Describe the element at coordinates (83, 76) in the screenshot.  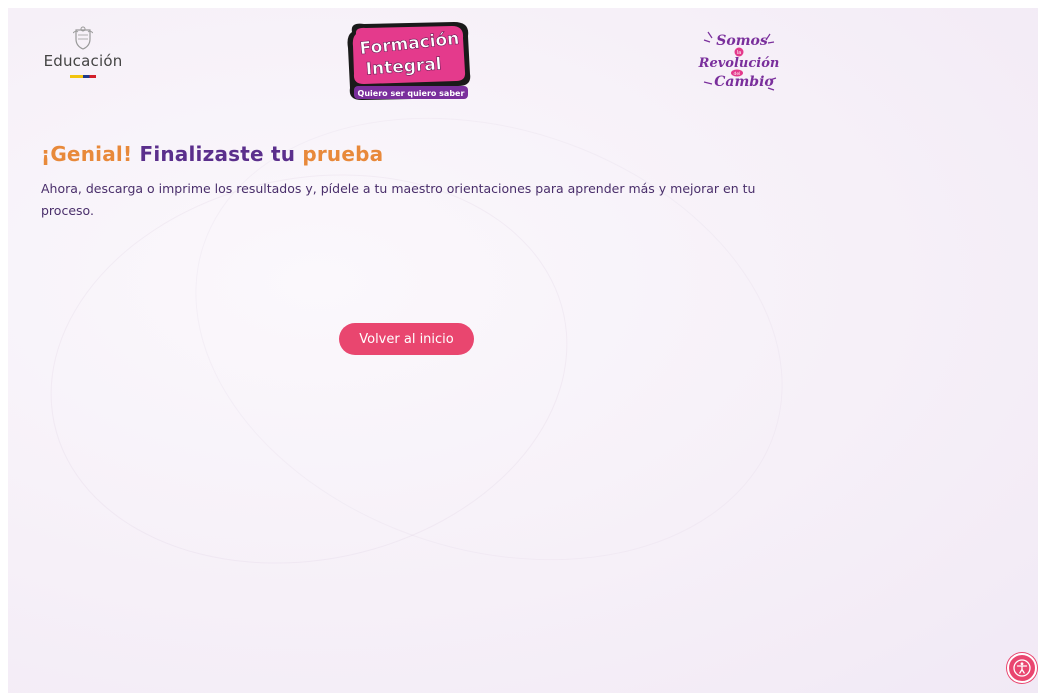
I see `colombia-flag-bar` at that location.